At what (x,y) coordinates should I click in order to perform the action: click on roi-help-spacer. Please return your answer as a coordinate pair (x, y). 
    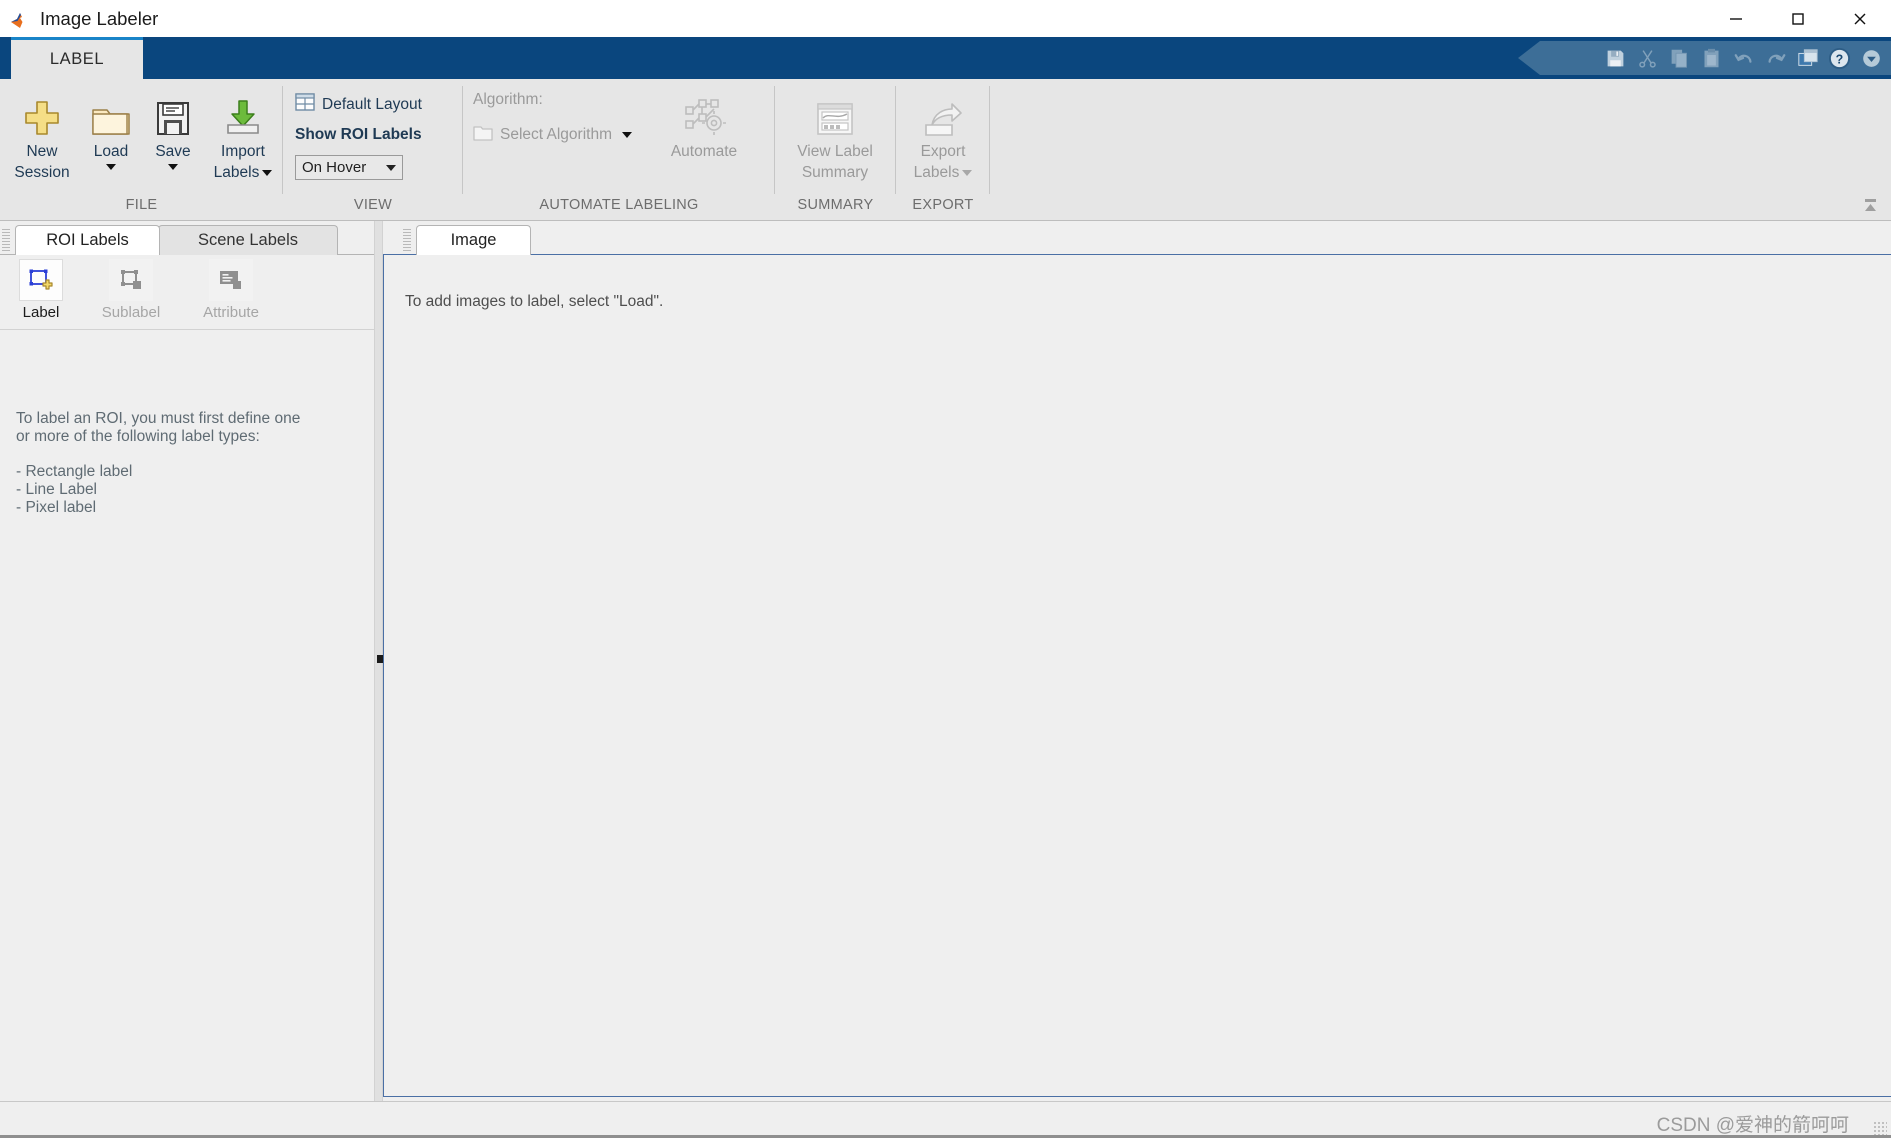
    Looking at the image, I should click on (181, 454).